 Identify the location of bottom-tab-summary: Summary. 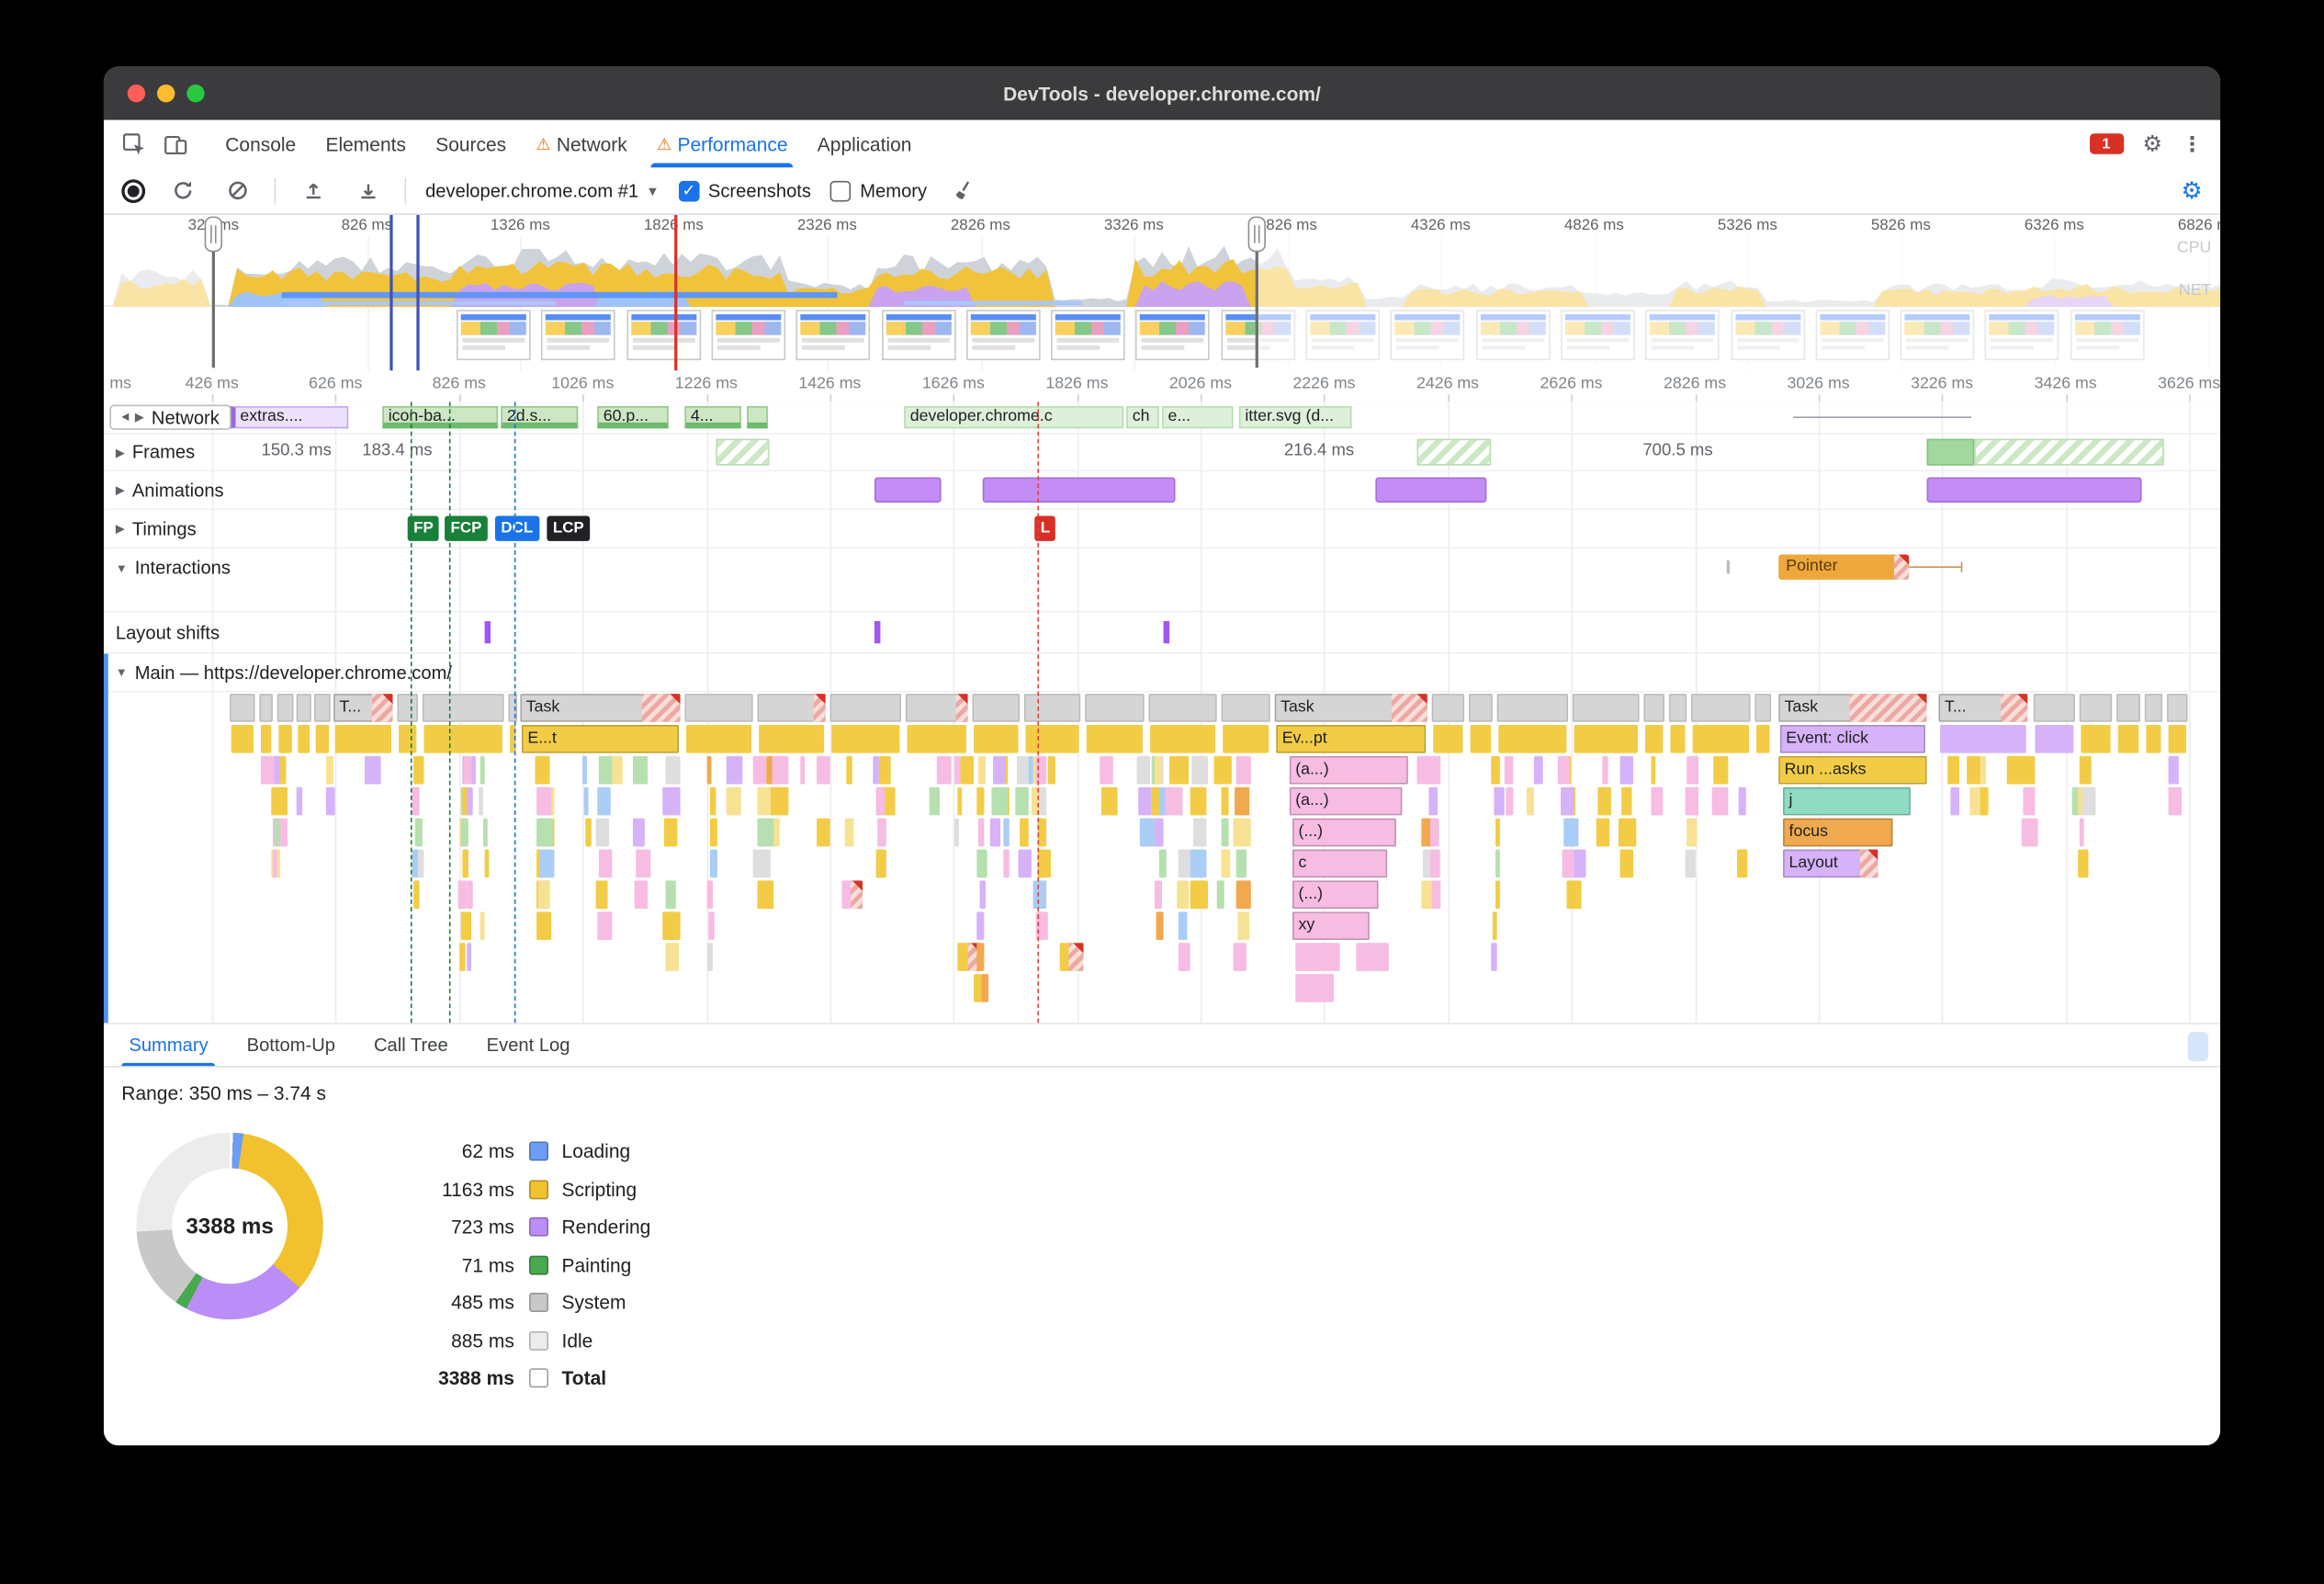
(168, 1045).